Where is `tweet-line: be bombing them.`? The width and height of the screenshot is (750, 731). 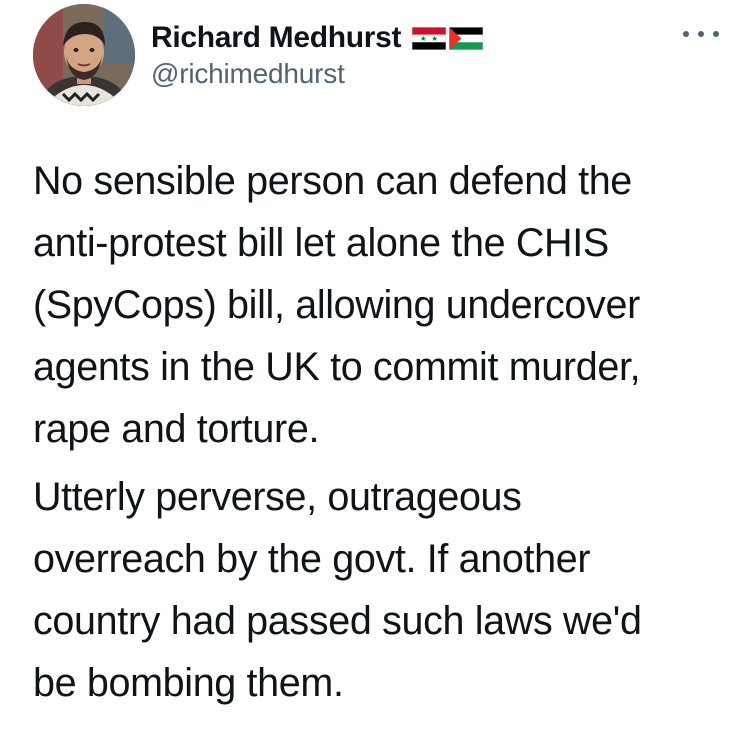
tweet-line: be bombing them. is located at coordinates (188, 683).